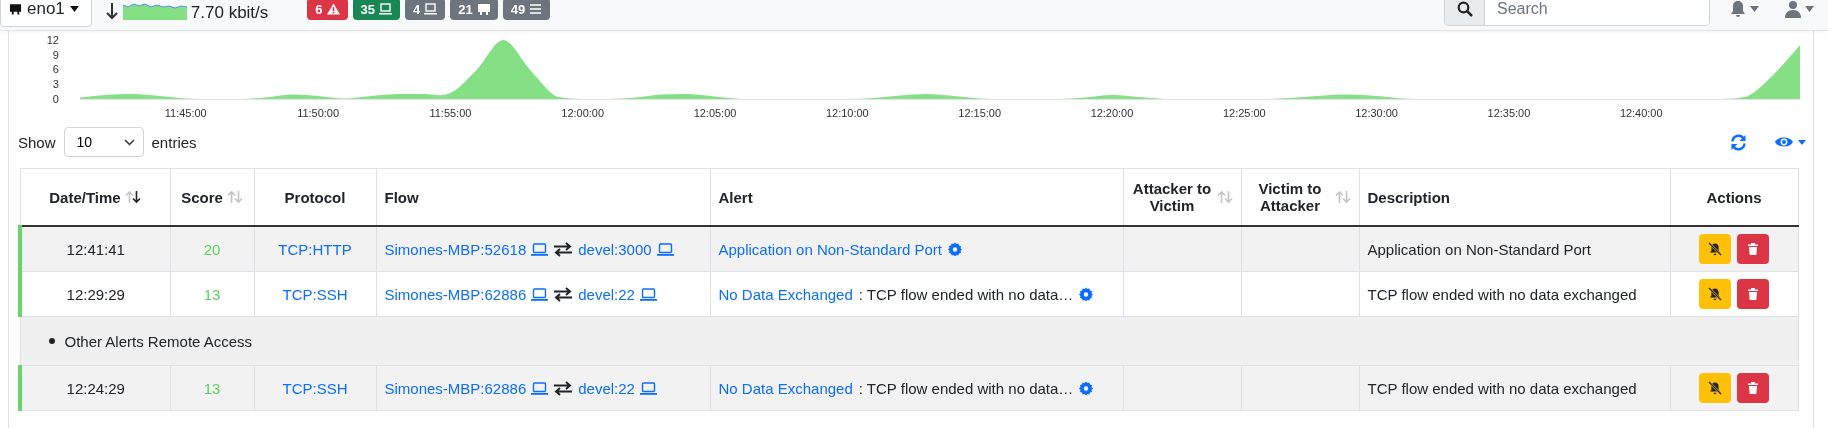 The height and width of the screenshot is (428, 1828). I want to click on x-tick-label: 11:50:00, so click(318, 112).